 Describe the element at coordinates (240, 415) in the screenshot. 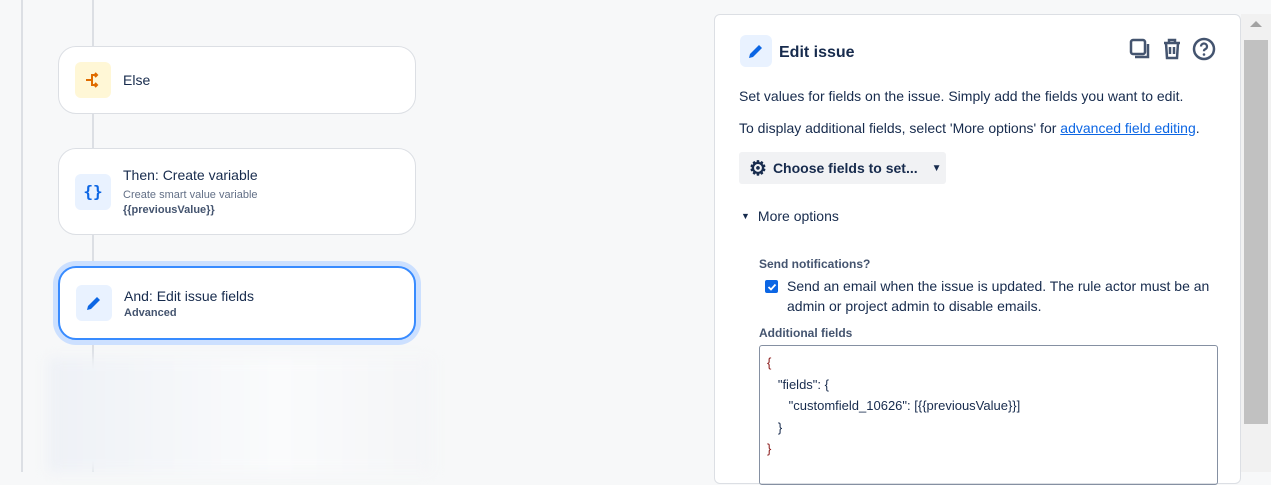

I see `blurred-region` at that location.